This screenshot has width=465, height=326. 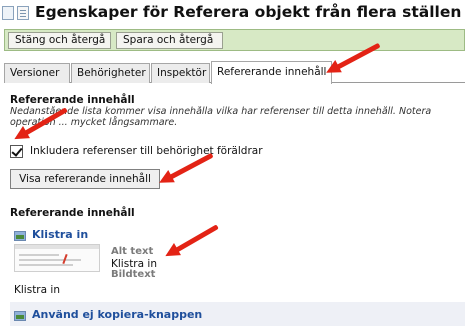 I want to click on tab-inspector: Inspektör, so click(x=180, y=73).